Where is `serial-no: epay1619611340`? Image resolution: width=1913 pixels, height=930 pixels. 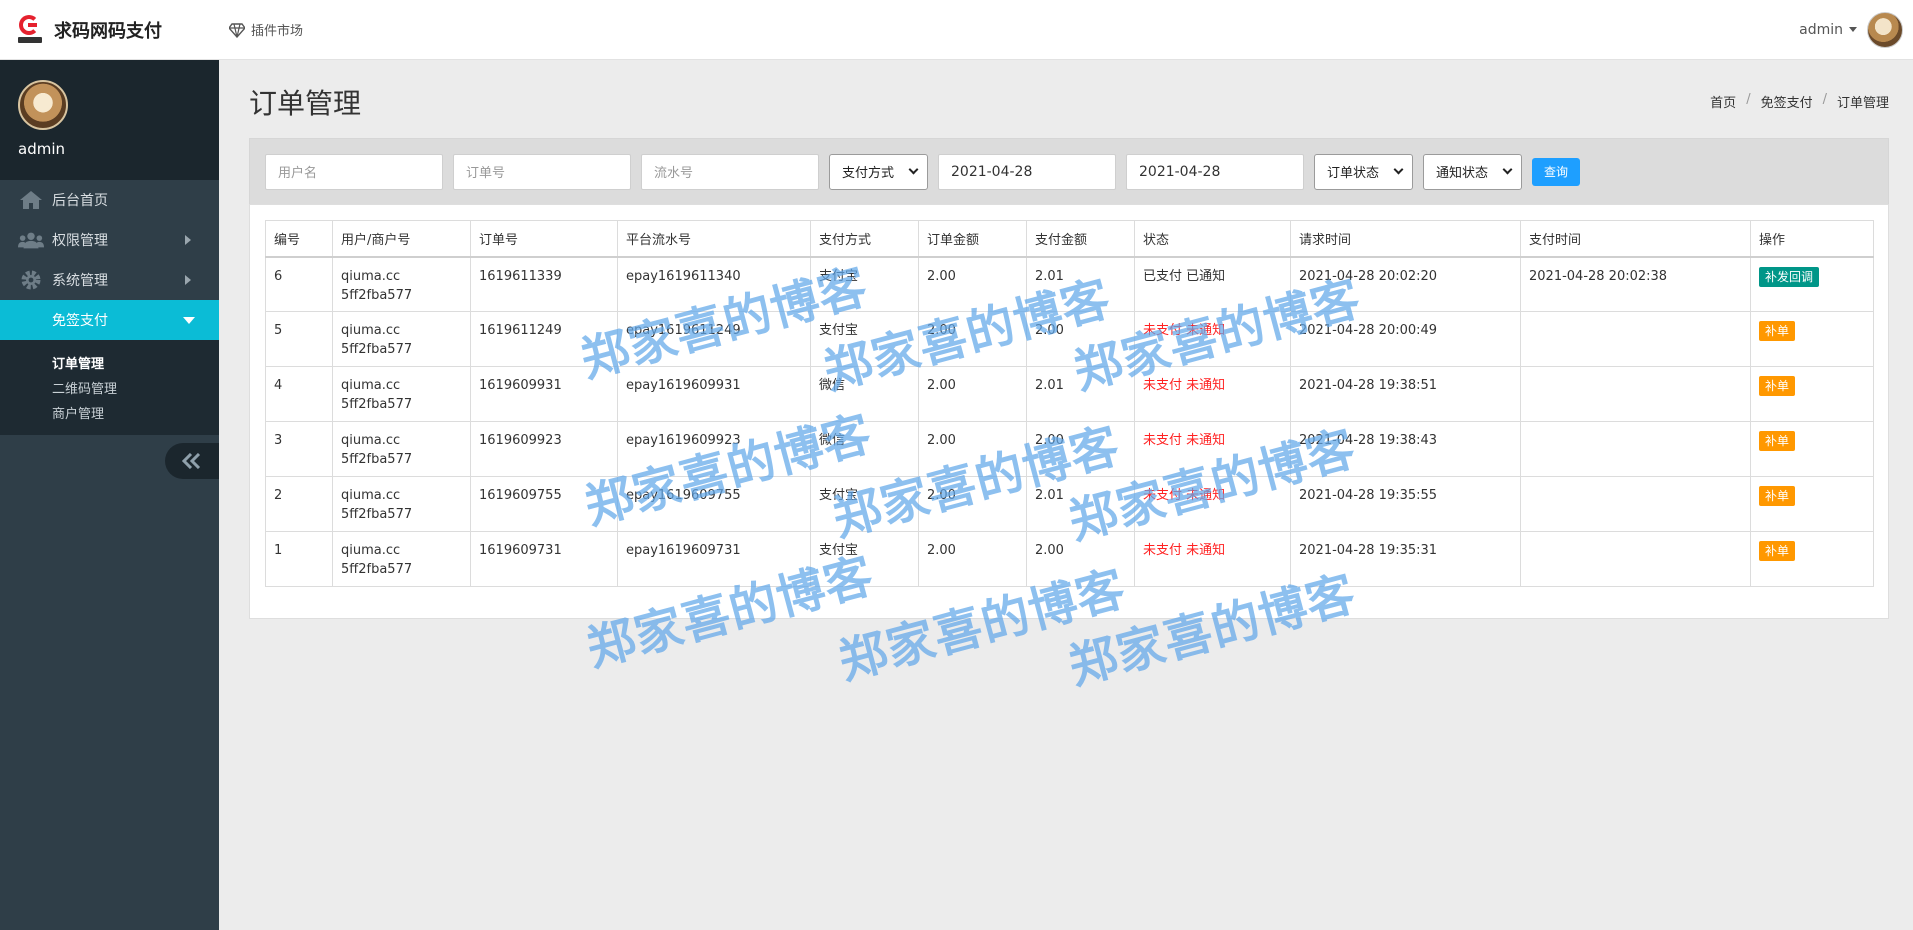
serial-no: epay1619611340 is located at coordinates (683, 276).